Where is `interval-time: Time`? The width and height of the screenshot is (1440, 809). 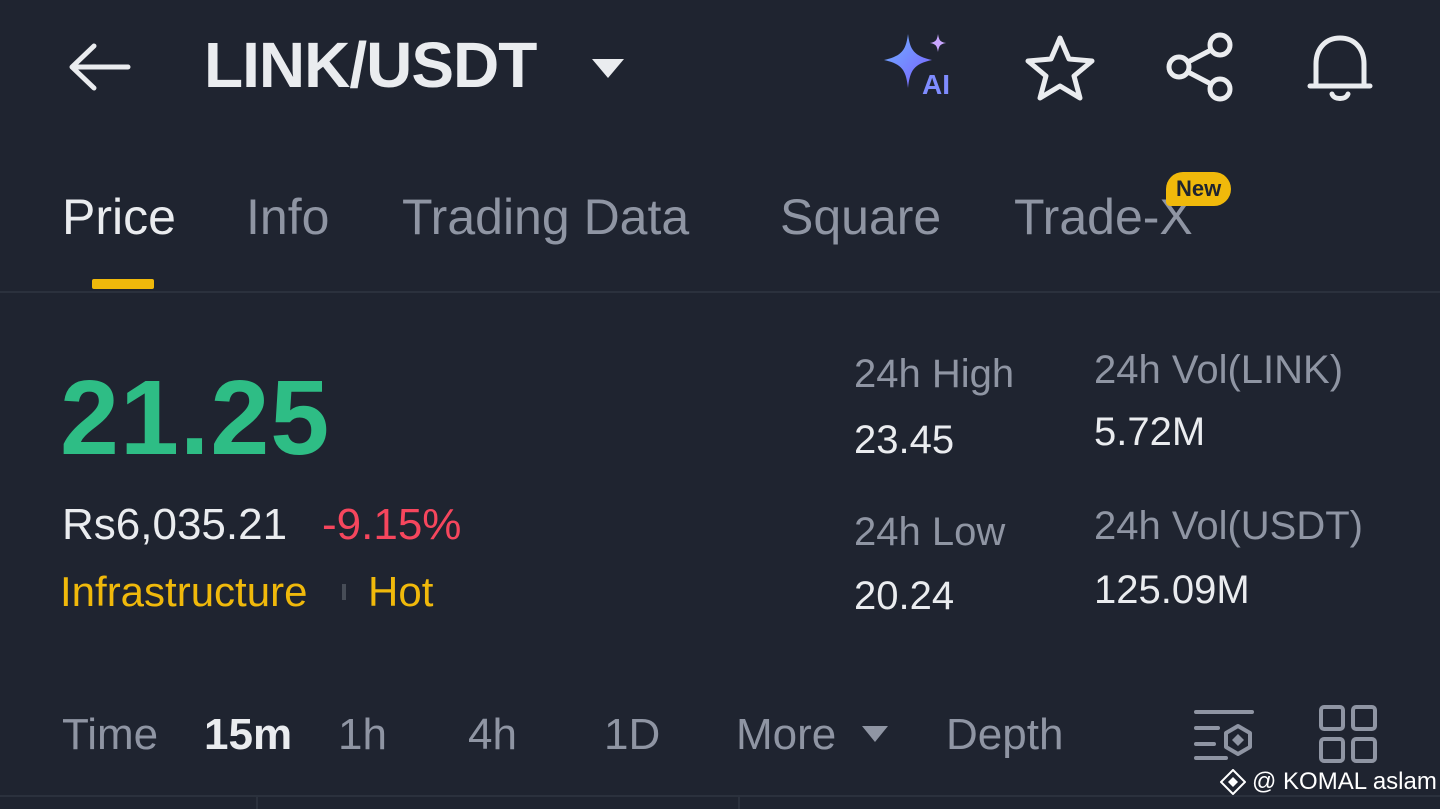
interval-time: Time is located at coordinates (110, 735).